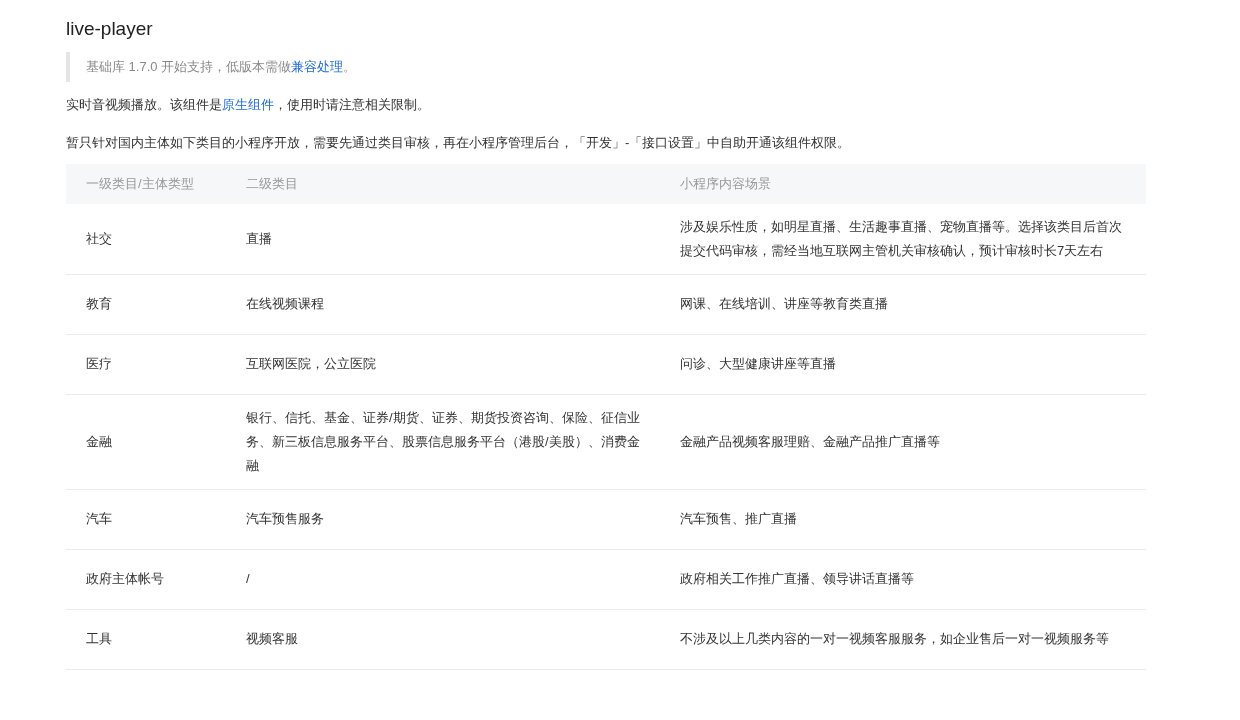 The image size is (1240, 720). What do you see at coordinates (903, 183) in the screenshot?
I see `column-header: 小程序内容场景` at bounding box center [903, 183].